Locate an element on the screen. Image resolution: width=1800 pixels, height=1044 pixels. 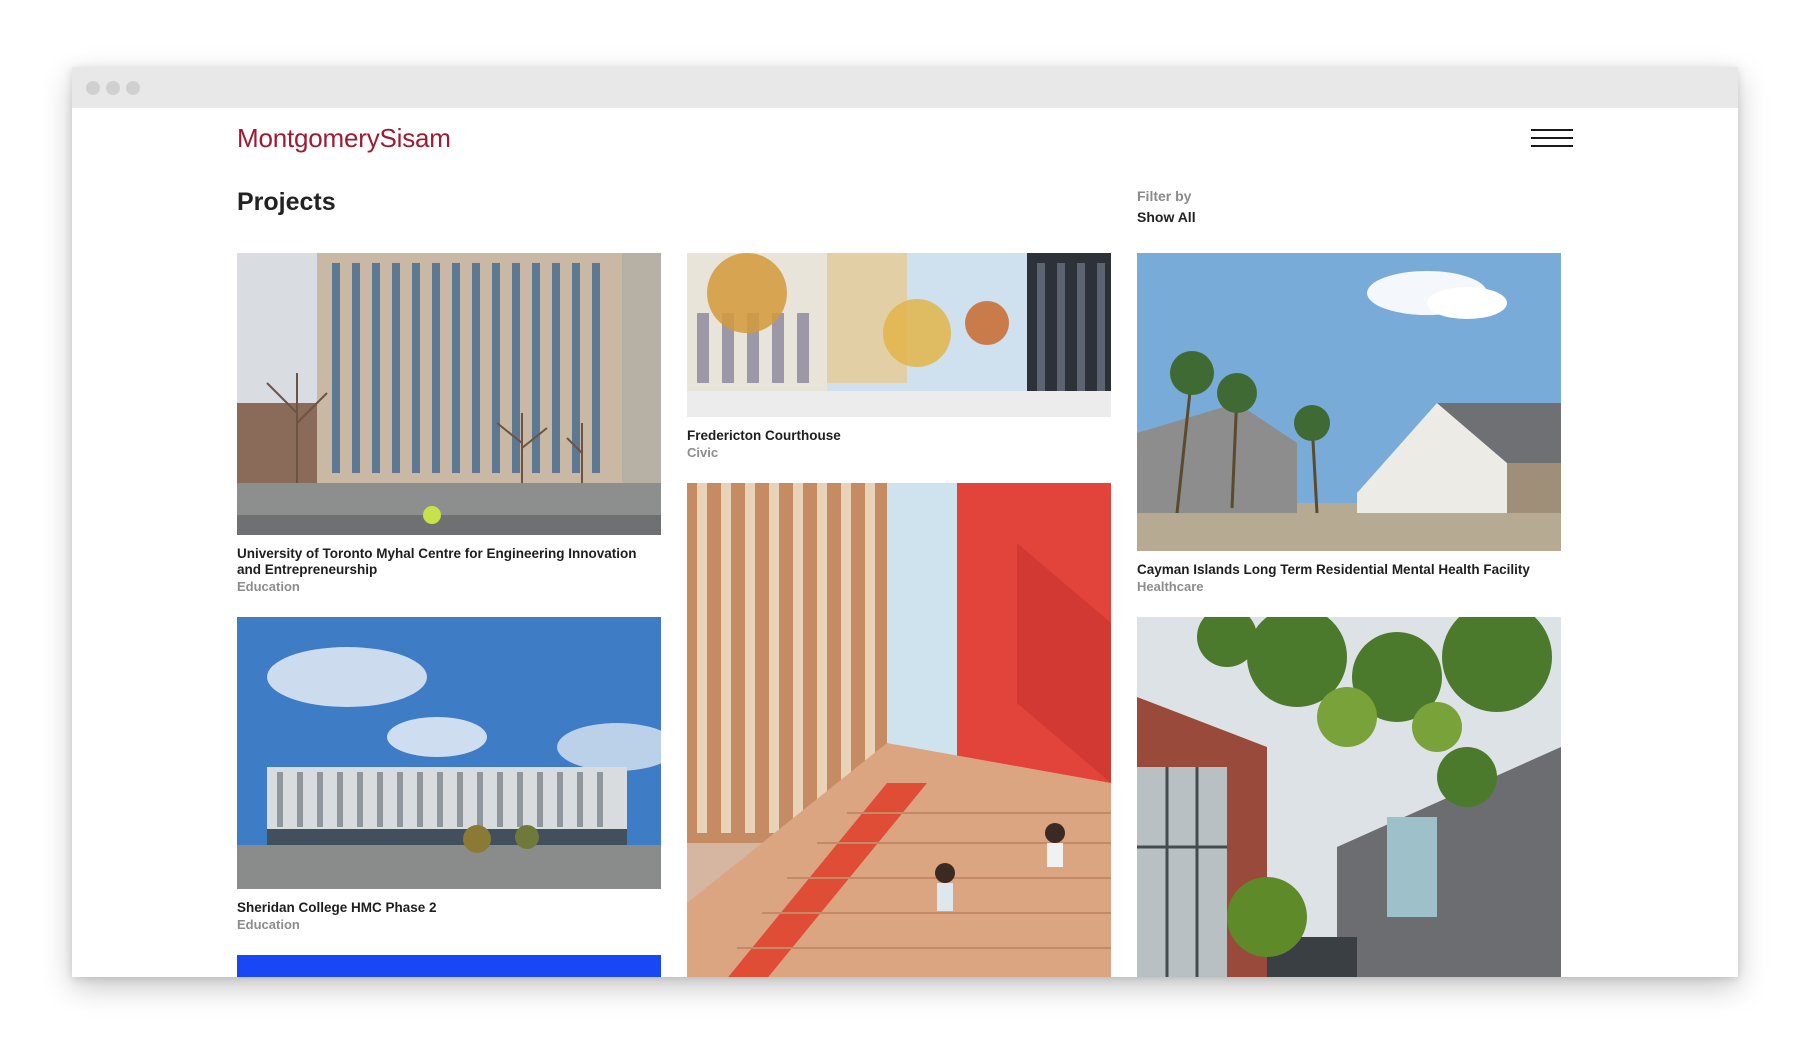
project-card: Fredericton Courthouse Civic is located at coordinates (899, 357).